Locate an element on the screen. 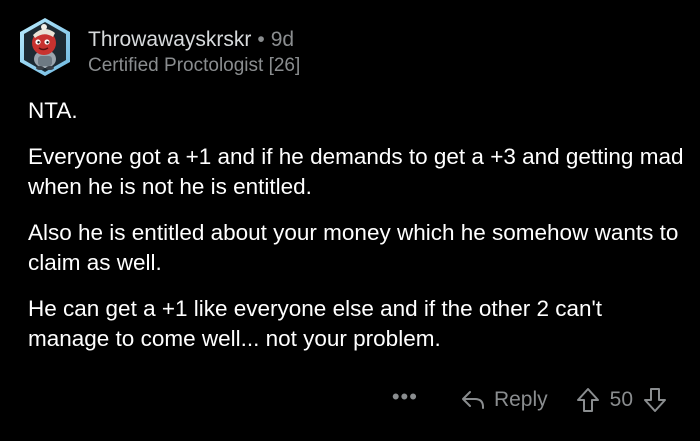 The width and height of the screenshot is (700, 441). snoo-avatar-icon is located at coordinates (45, 47).